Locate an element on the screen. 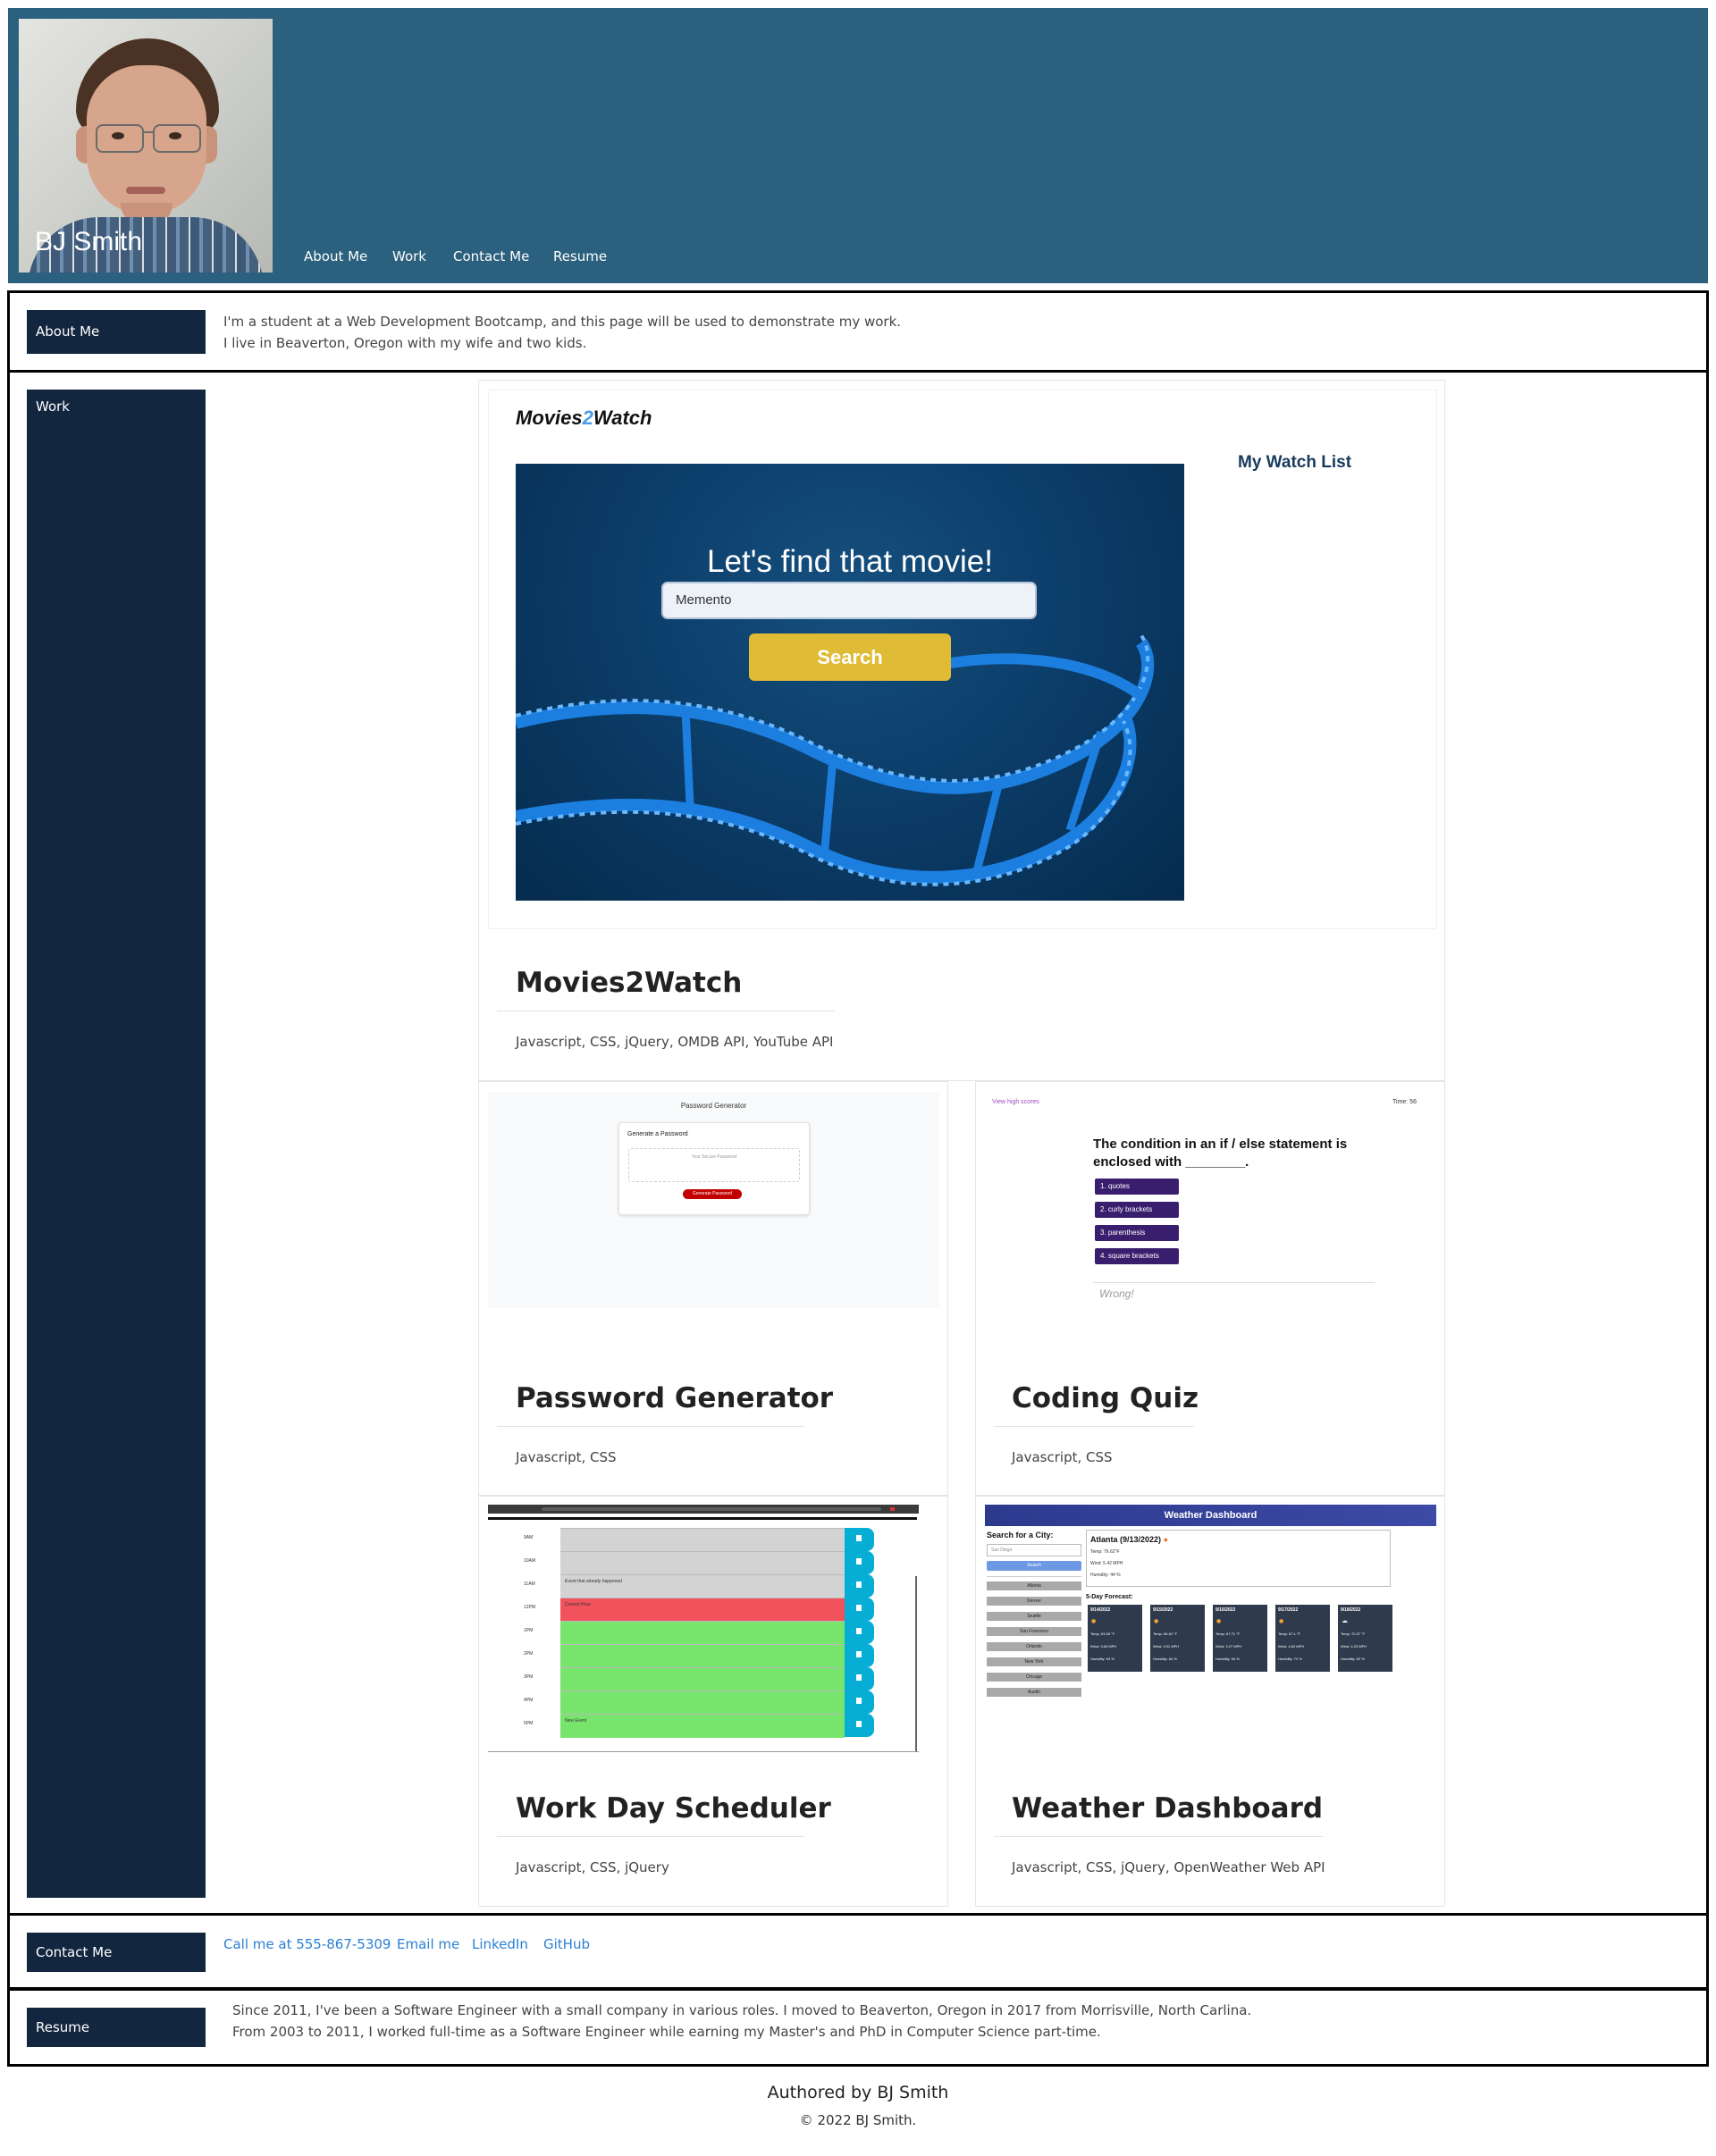 This screenshot has height=2156, width=1716. sched-hour: 5PM is located at coordinates (529, 1724).